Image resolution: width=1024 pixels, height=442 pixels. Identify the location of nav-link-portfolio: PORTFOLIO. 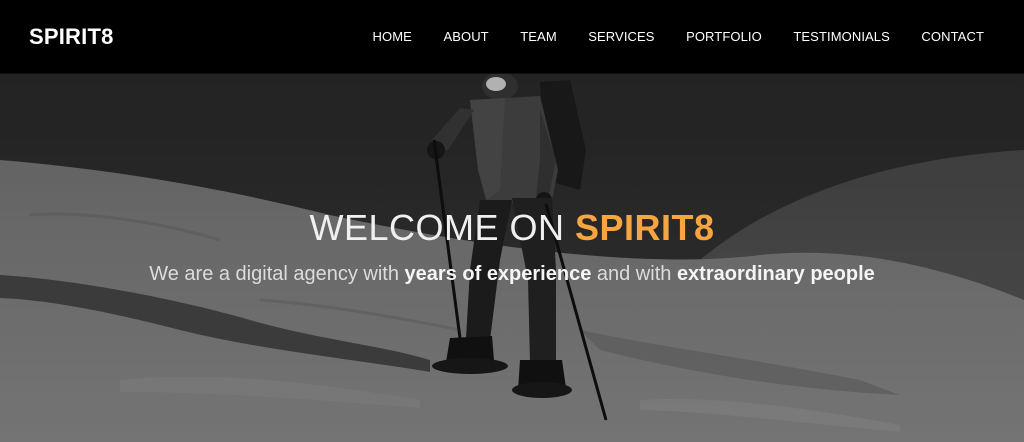
(724, 36).